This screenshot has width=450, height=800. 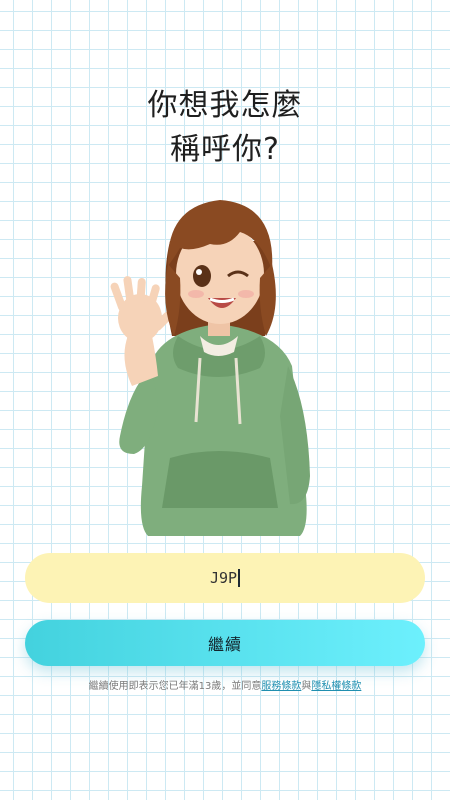 What do you see at coordinates (175, 686) in the screenshot?
I see `legal-prefix: 繼續使用即表示您已年滿13歲，並同意` at bounding box center [175, 686].